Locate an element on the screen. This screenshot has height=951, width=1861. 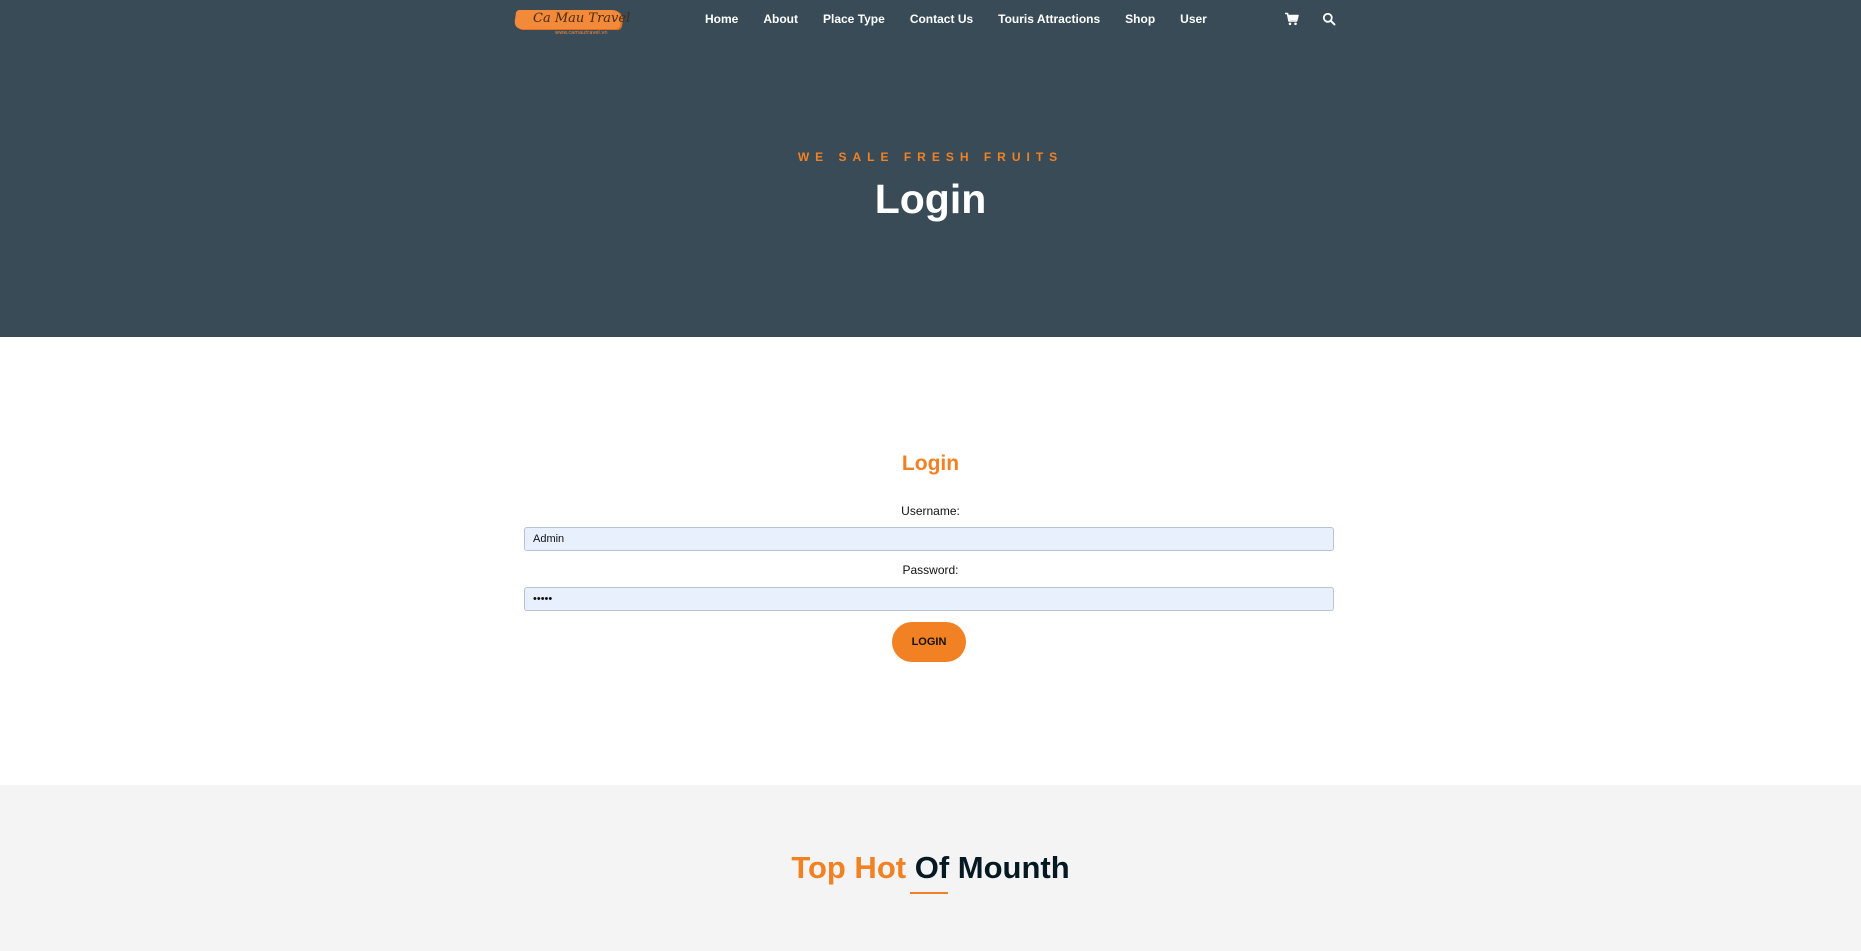
section-title-rest: Of Mounth is located at coordinates (992, 867).